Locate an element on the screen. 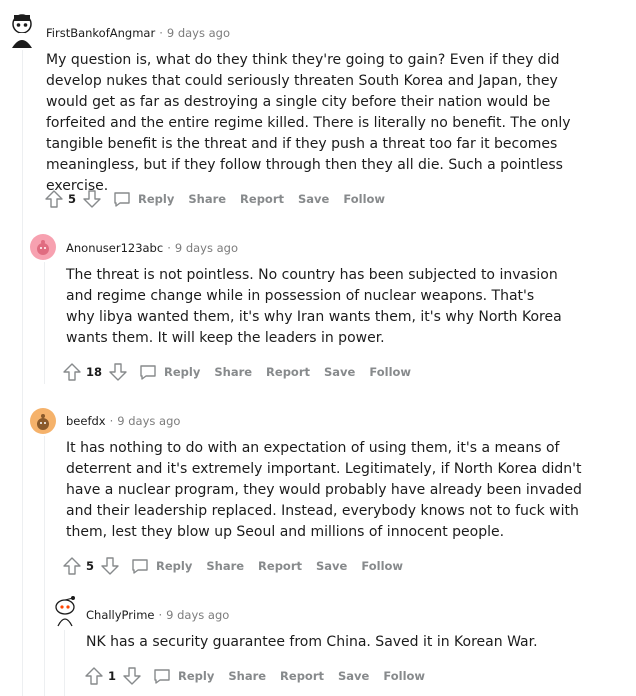  comment-actions: 1 Reply Share Report Save Follow is located at coordinates (254, 676).